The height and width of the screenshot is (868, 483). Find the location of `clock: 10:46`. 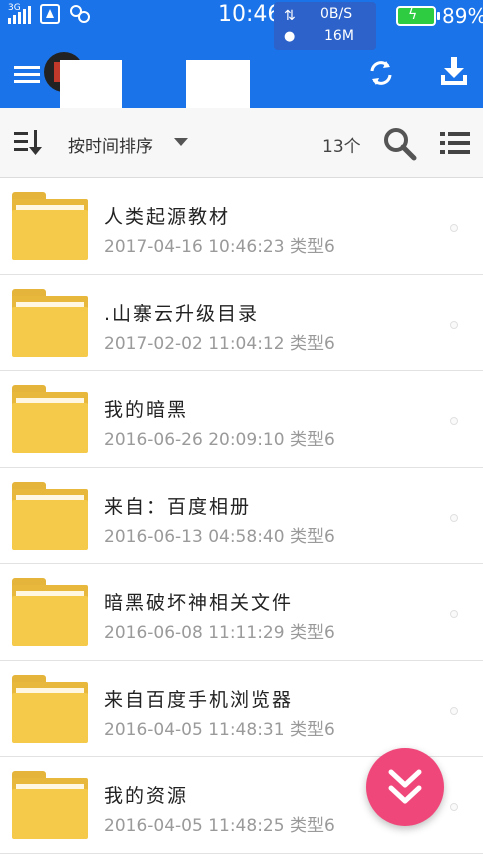

clock: 10:46 is located at coordinates (250, 14).